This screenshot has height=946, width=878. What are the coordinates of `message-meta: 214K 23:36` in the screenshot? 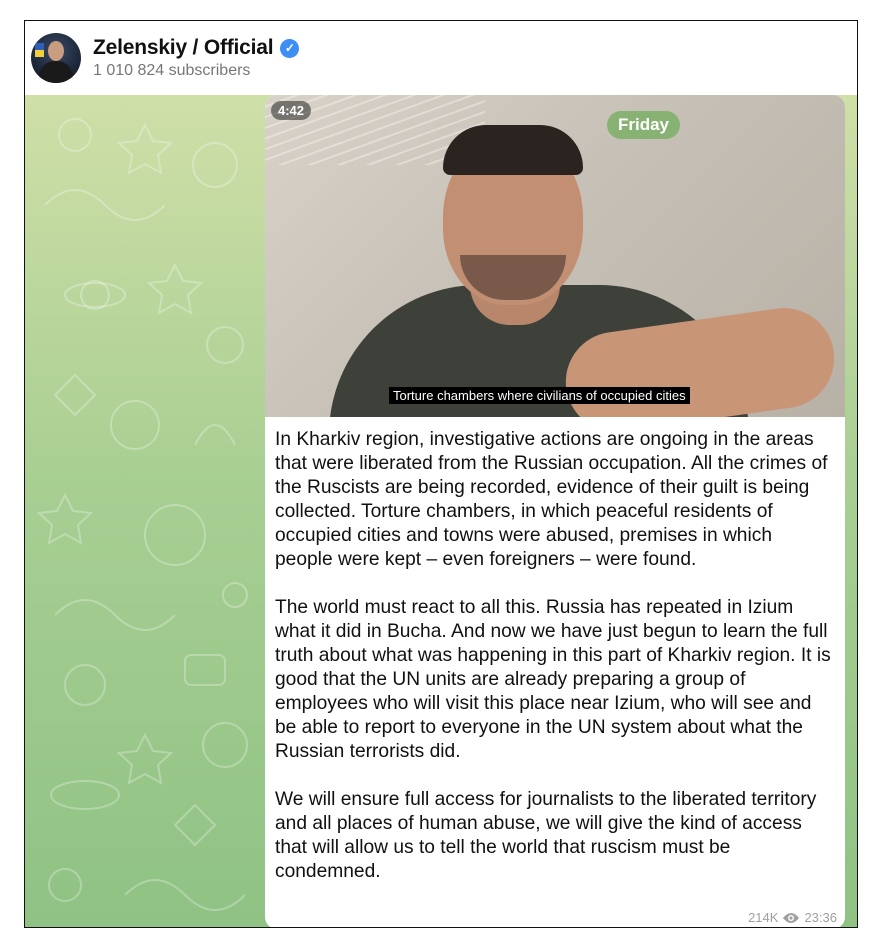 It's located at (792, 917).